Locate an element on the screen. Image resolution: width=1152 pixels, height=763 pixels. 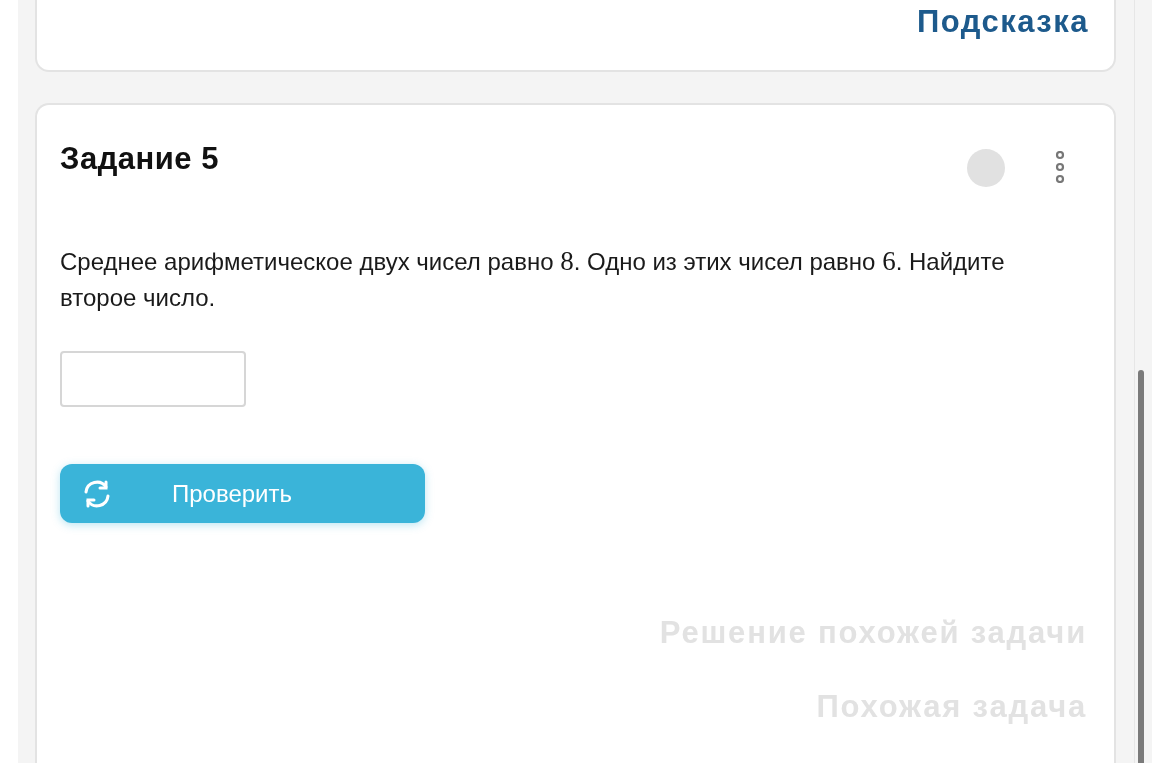
check-button: Проверить is located at coordinates (242, 493).